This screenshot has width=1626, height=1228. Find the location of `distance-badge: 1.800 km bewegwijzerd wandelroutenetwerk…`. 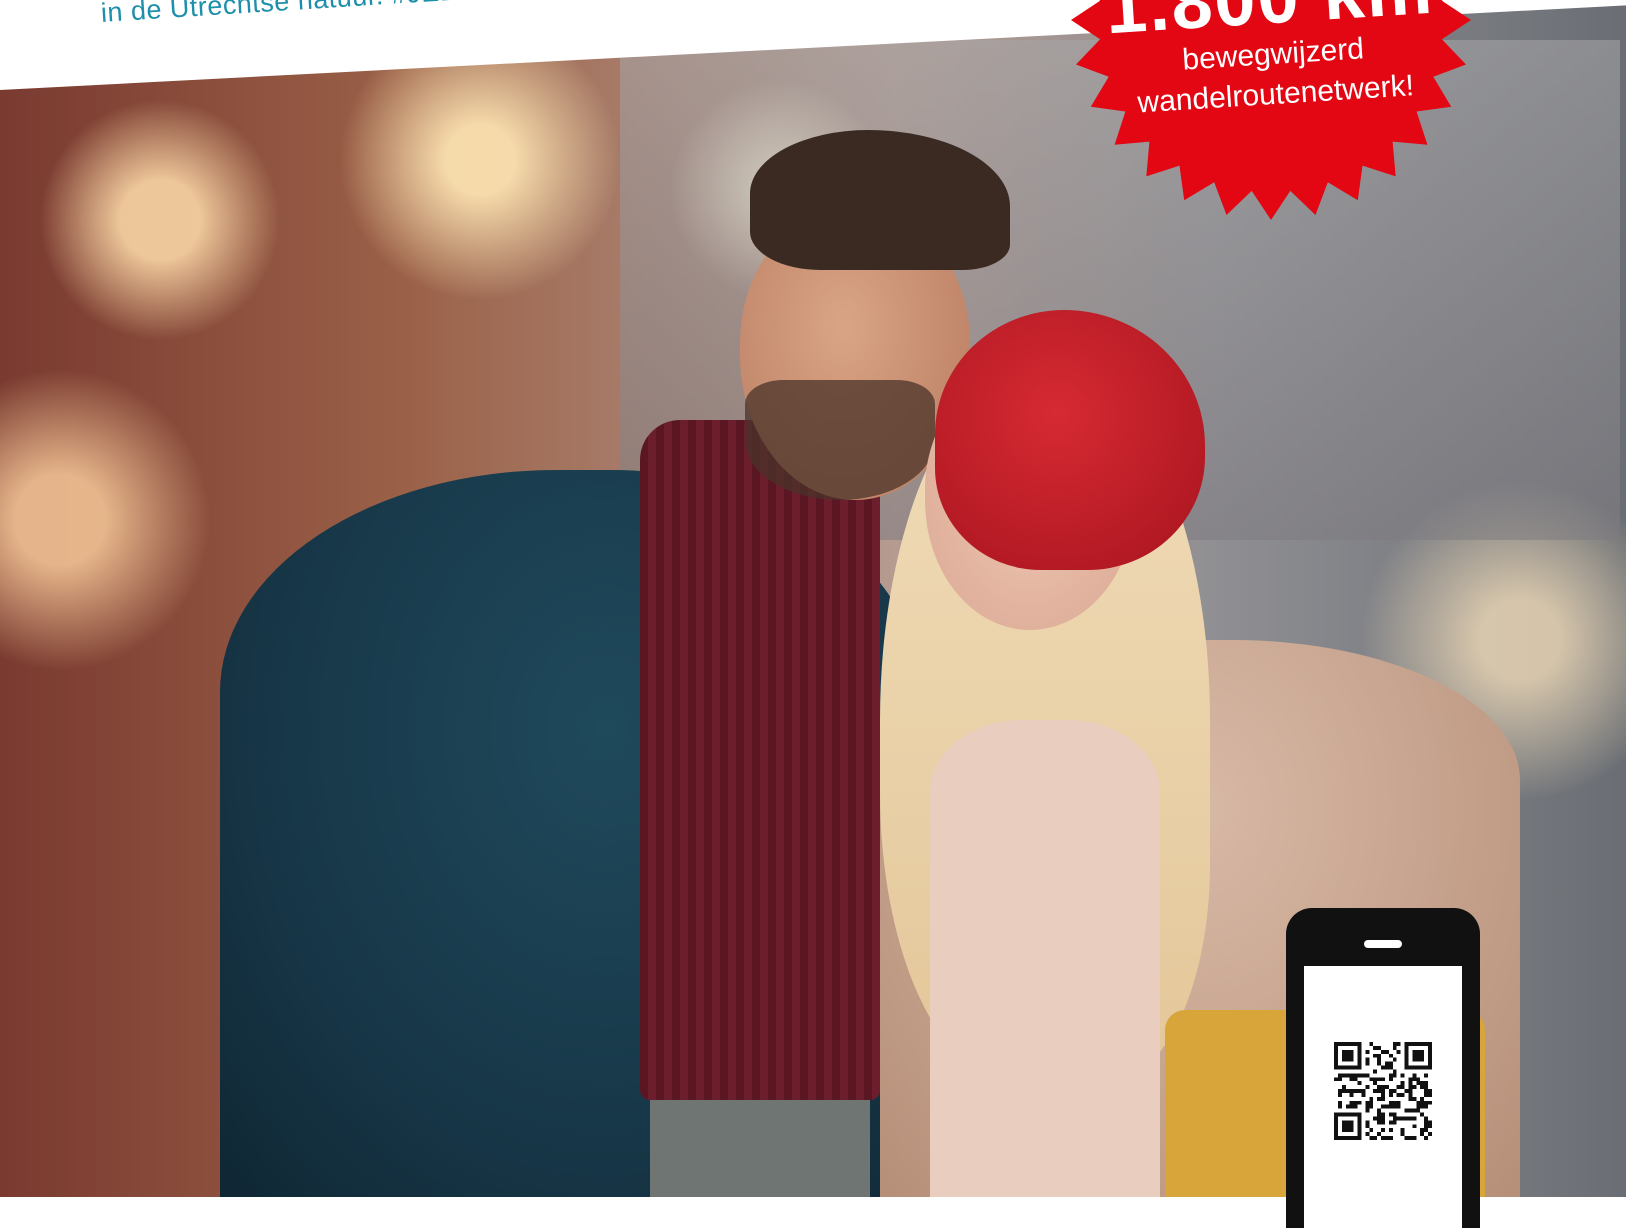

distance-badge: 1.800 km bewegwijzerd wandelroutenetwerk… is located at coordinates (1271, 115).